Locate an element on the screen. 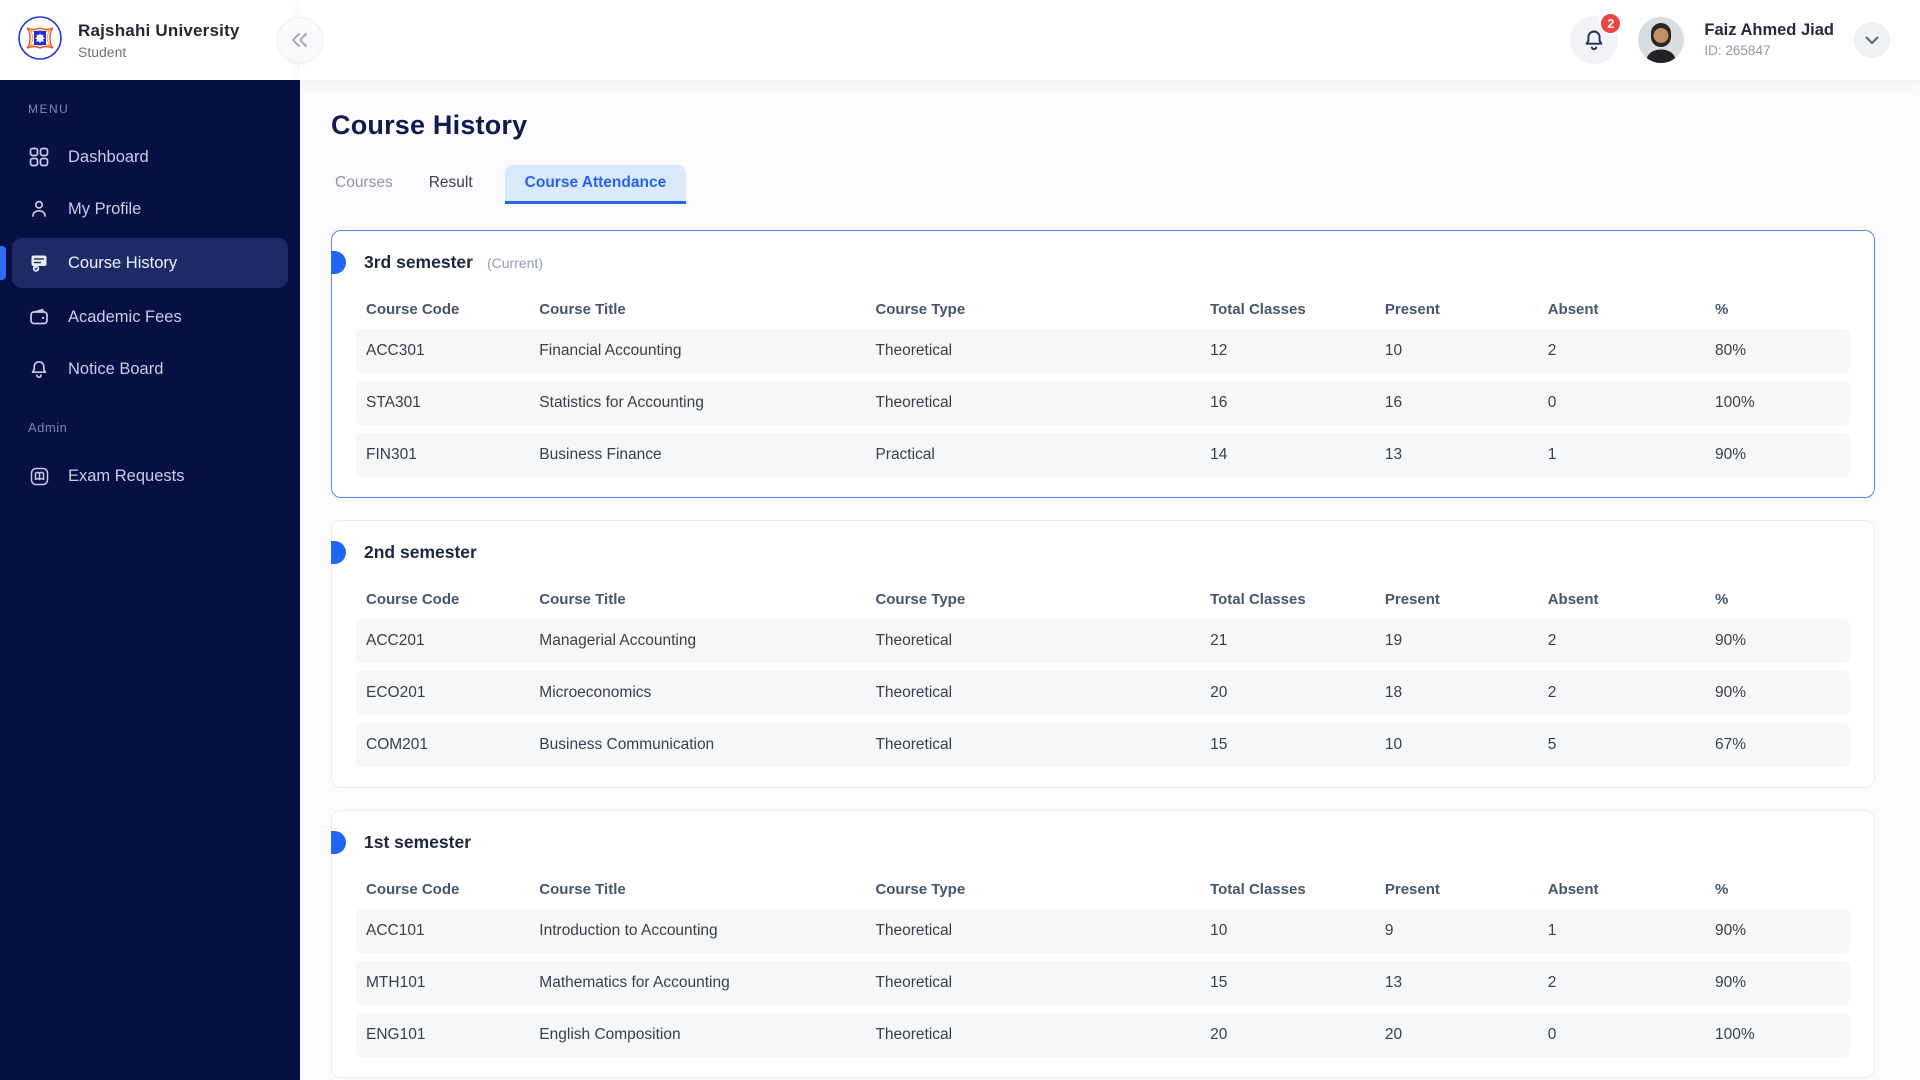 The width and height of the screenshot is (1920, 1080). sidebar-item-course-history: Course History is located at coordinates (144, 263).